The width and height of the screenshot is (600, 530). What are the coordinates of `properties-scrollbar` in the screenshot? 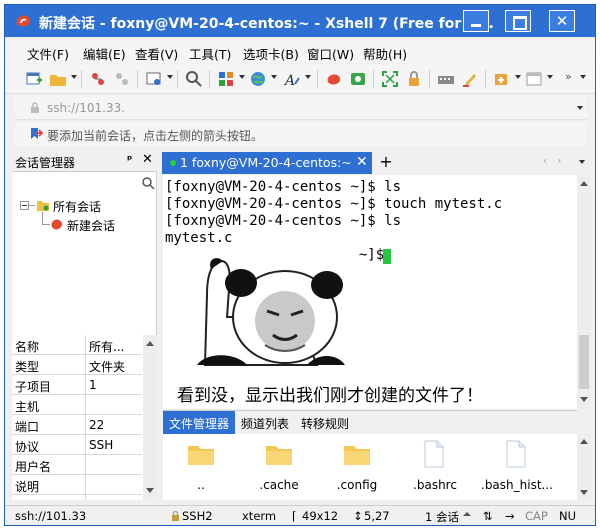 It's located at (150, 417).